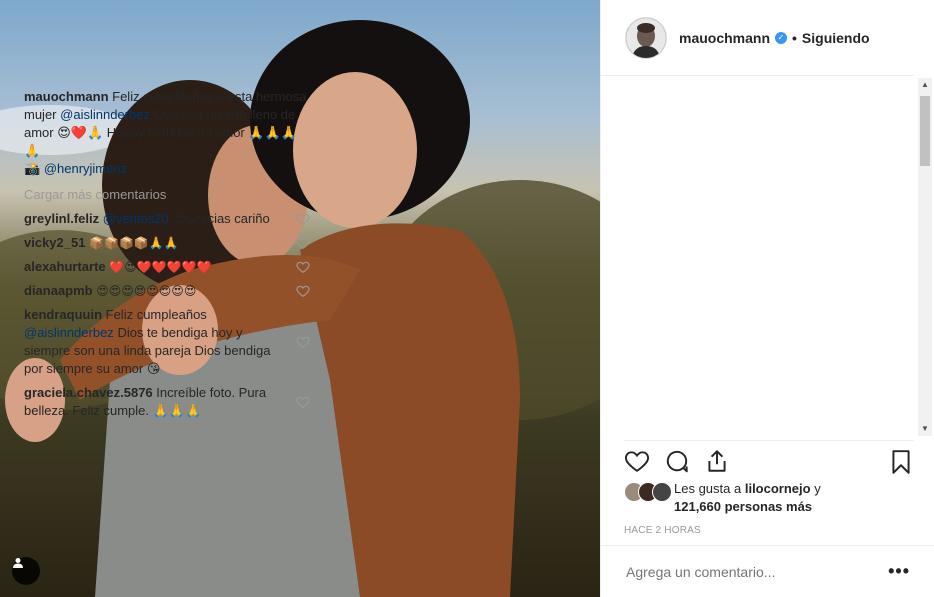 Image resolution: width=934 pixels, height=597 pixels. What do you see at coordinates (648, 499) in the screenshot?
I see `liker-avatars` at bounding box center [648, 499].